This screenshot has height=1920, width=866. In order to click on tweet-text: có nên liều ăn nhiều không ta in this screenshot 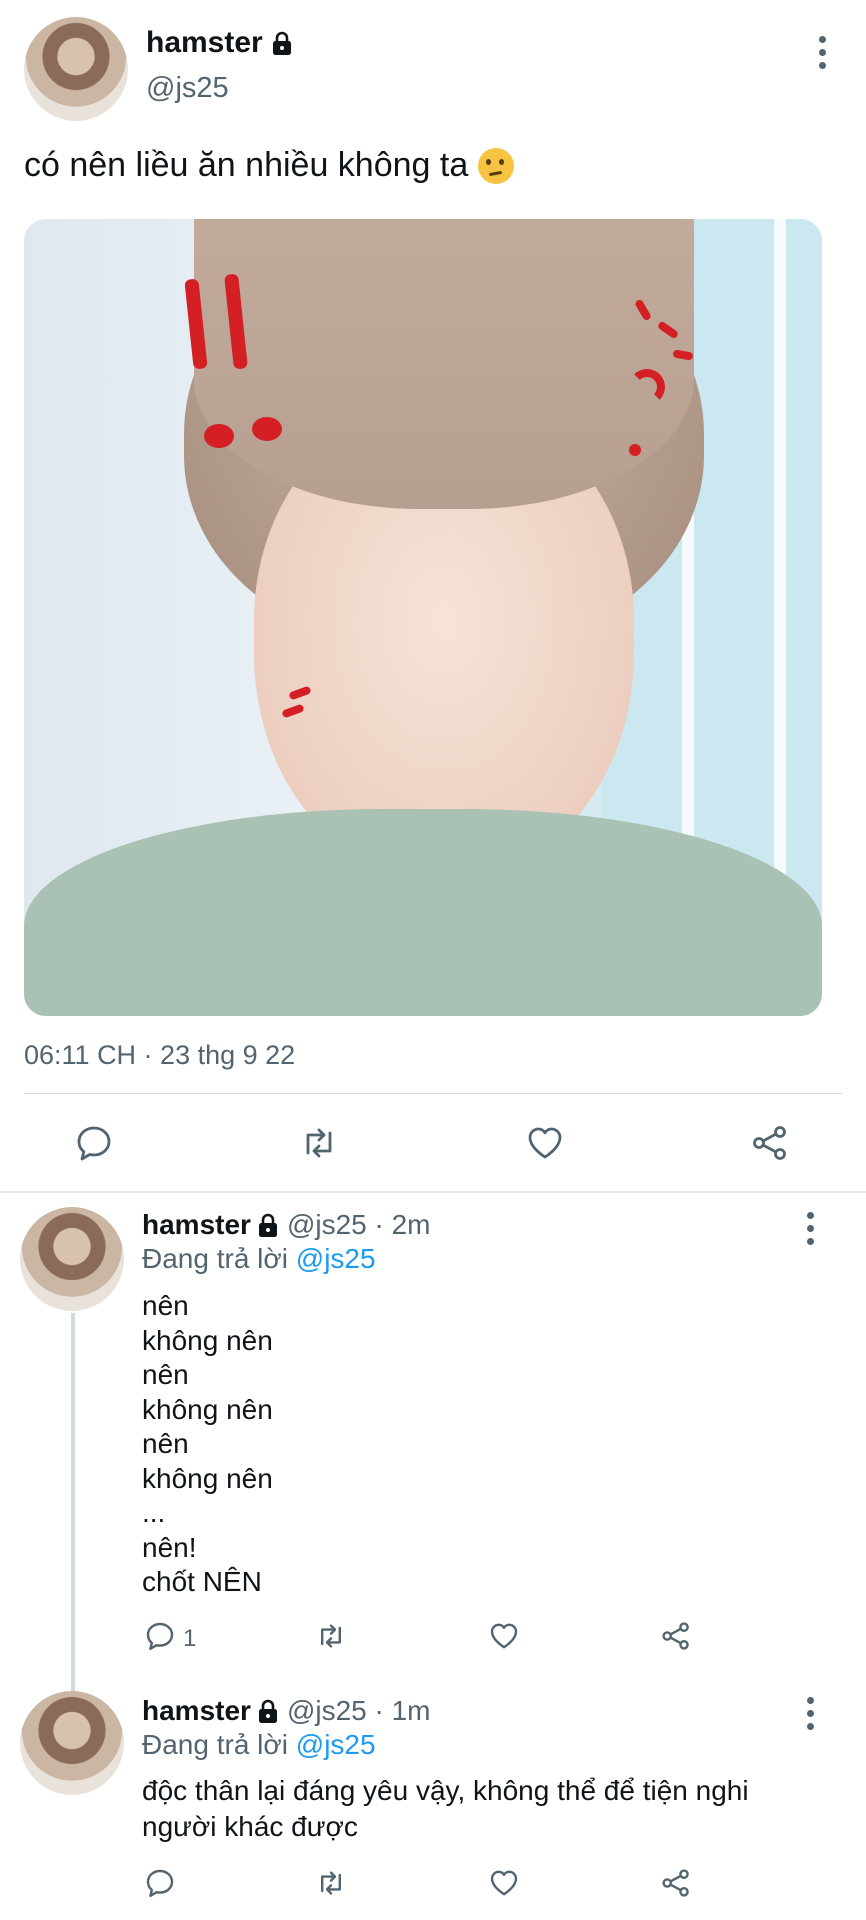, I will do `click(246, 165)`.